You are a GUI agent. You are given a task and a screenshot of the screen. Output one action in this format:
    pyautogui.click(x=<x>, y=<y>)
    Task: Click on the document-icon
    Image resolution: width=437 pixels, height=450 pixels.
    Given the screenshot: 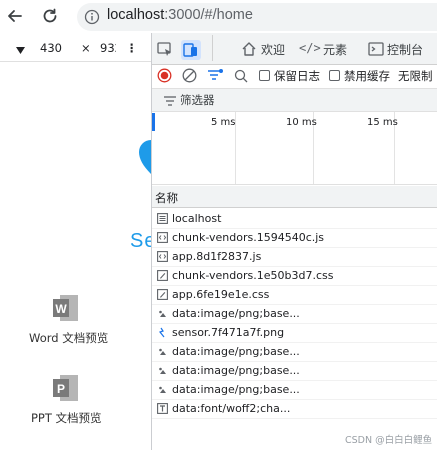 What is the action you would take?
    pyautogui.click(x=162, y=218)
    